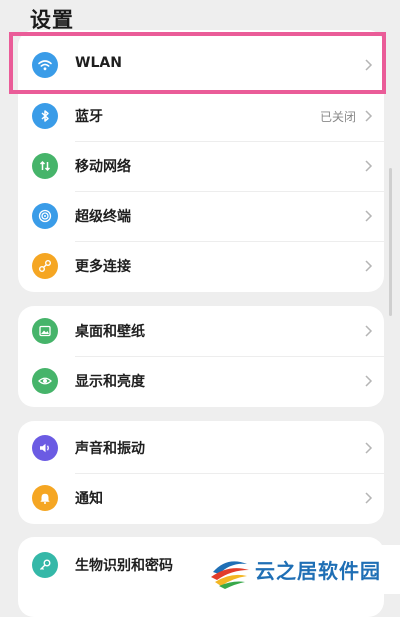 The image size is (400, 617). I want to click on settings-group-display: 桌面和壁纸 显示和亮度, so click(201, 356).